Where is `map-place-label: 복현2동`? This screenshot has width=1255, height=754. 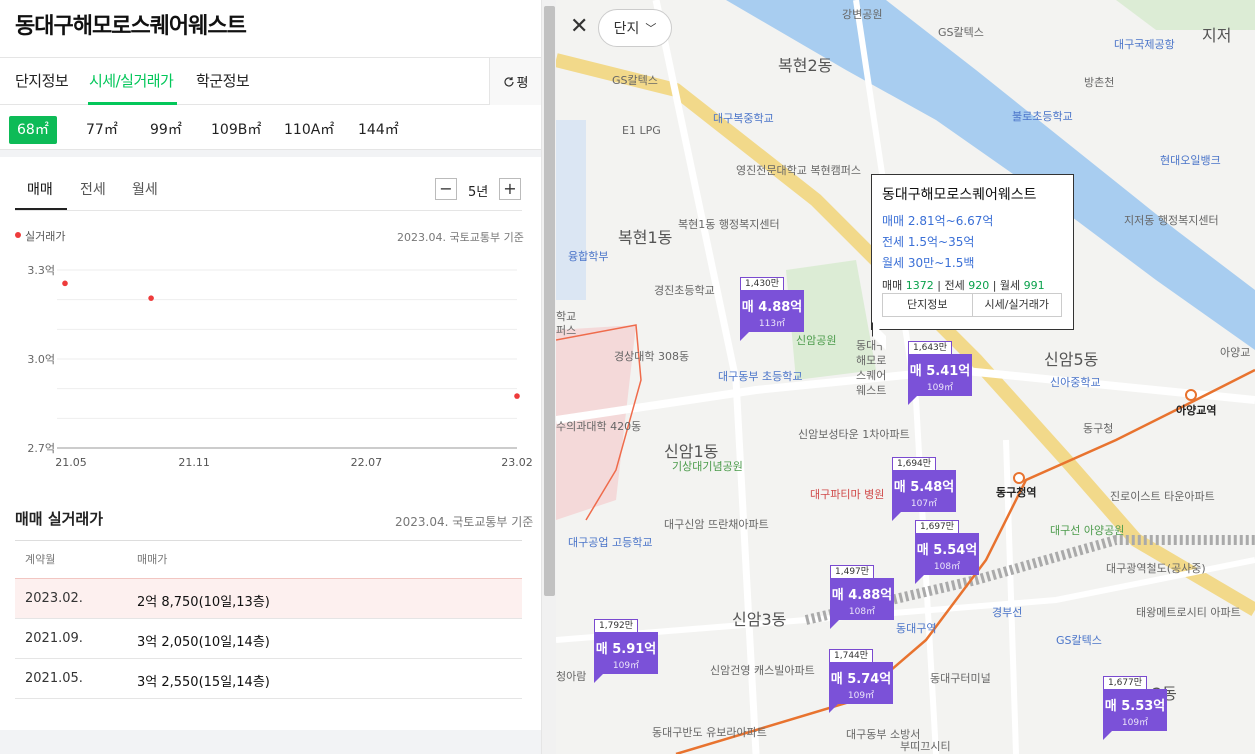
map-place-label: 복현2동 is located at coordinates (805, 64).